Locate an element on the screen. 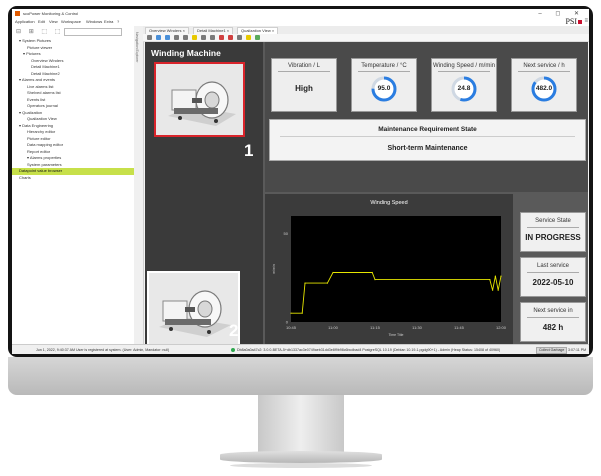  menu-application: Application is located at coordinates (25, 21).